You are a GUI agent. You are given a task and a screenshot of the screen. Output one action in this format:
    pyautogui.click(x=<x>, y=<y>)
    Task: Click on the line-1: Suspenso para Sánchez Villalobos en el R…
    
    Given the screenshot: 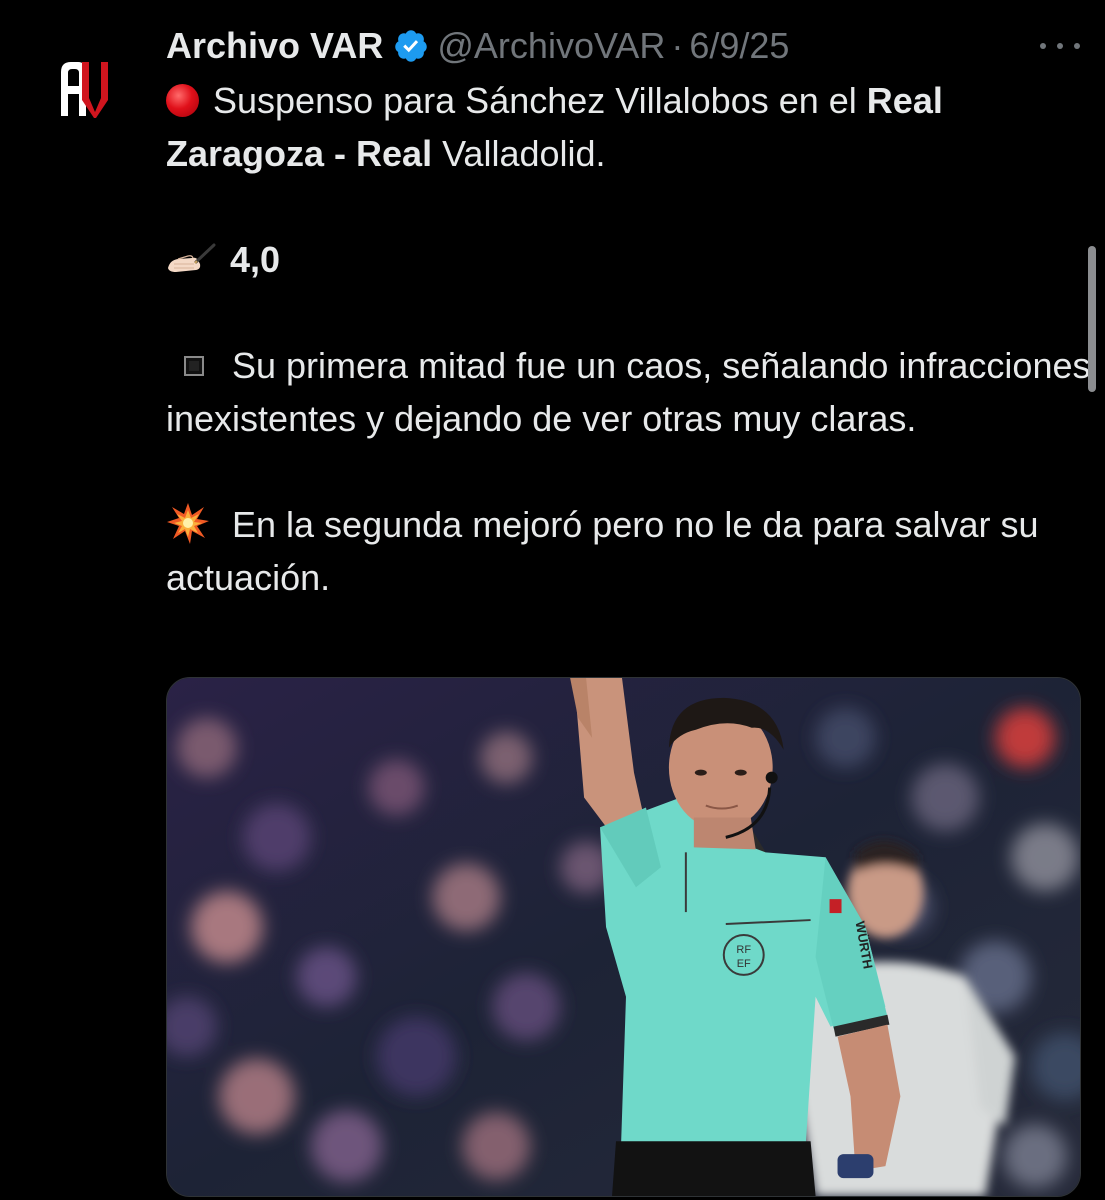 What is the action you would take?
    pyautogui.click(x=628, y=100)
    